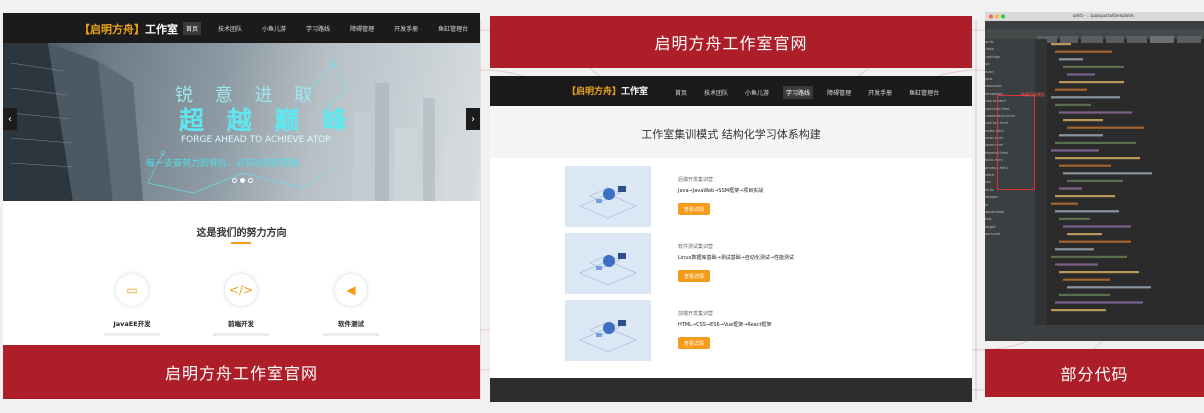 This screenshot has width=1204, height=413. What do you see at coordinates (1010, 72) in the screenshot?
I see `file-tree-item: main` at bounding box center [1010, 72].